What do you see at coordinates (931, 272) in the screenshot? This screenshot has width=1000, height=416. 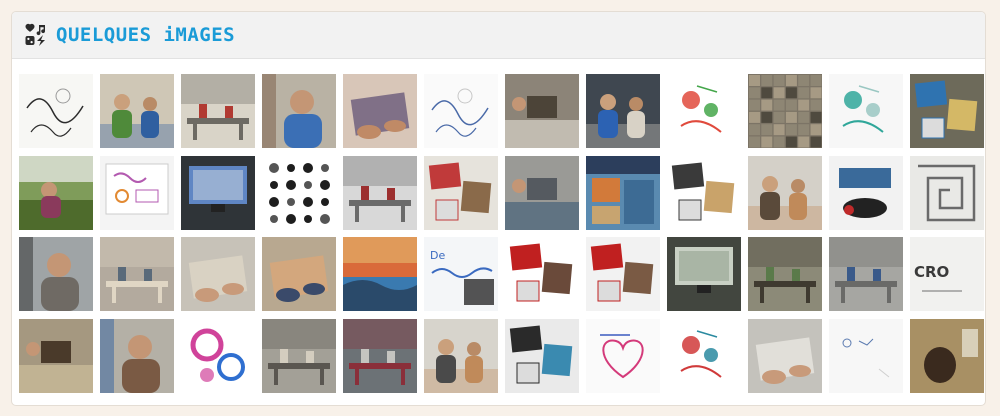 I see `svg-text: CRO` at bounding box center [931, 272].